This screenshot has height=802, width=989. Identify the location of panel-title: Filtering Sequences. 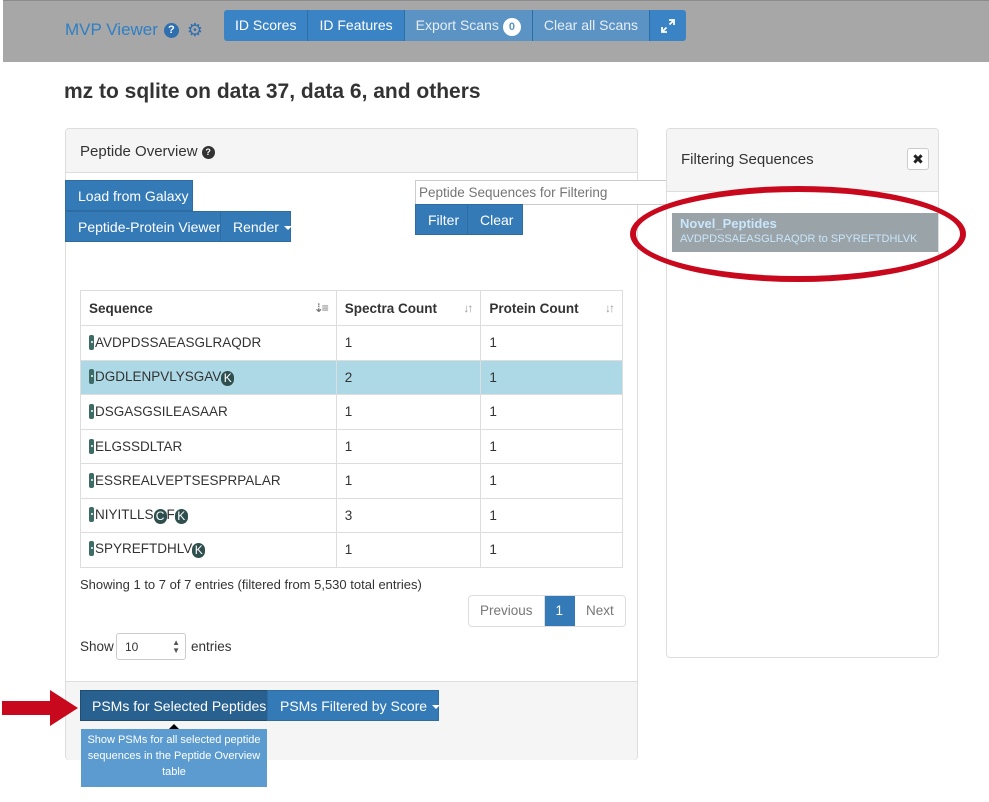
(747, 159).